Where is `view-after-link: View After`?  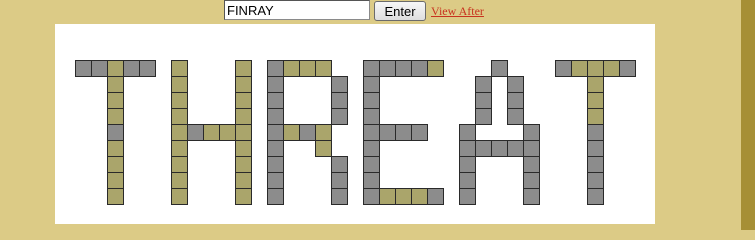
view-after-link: View After is located at coordinates (457, 11).